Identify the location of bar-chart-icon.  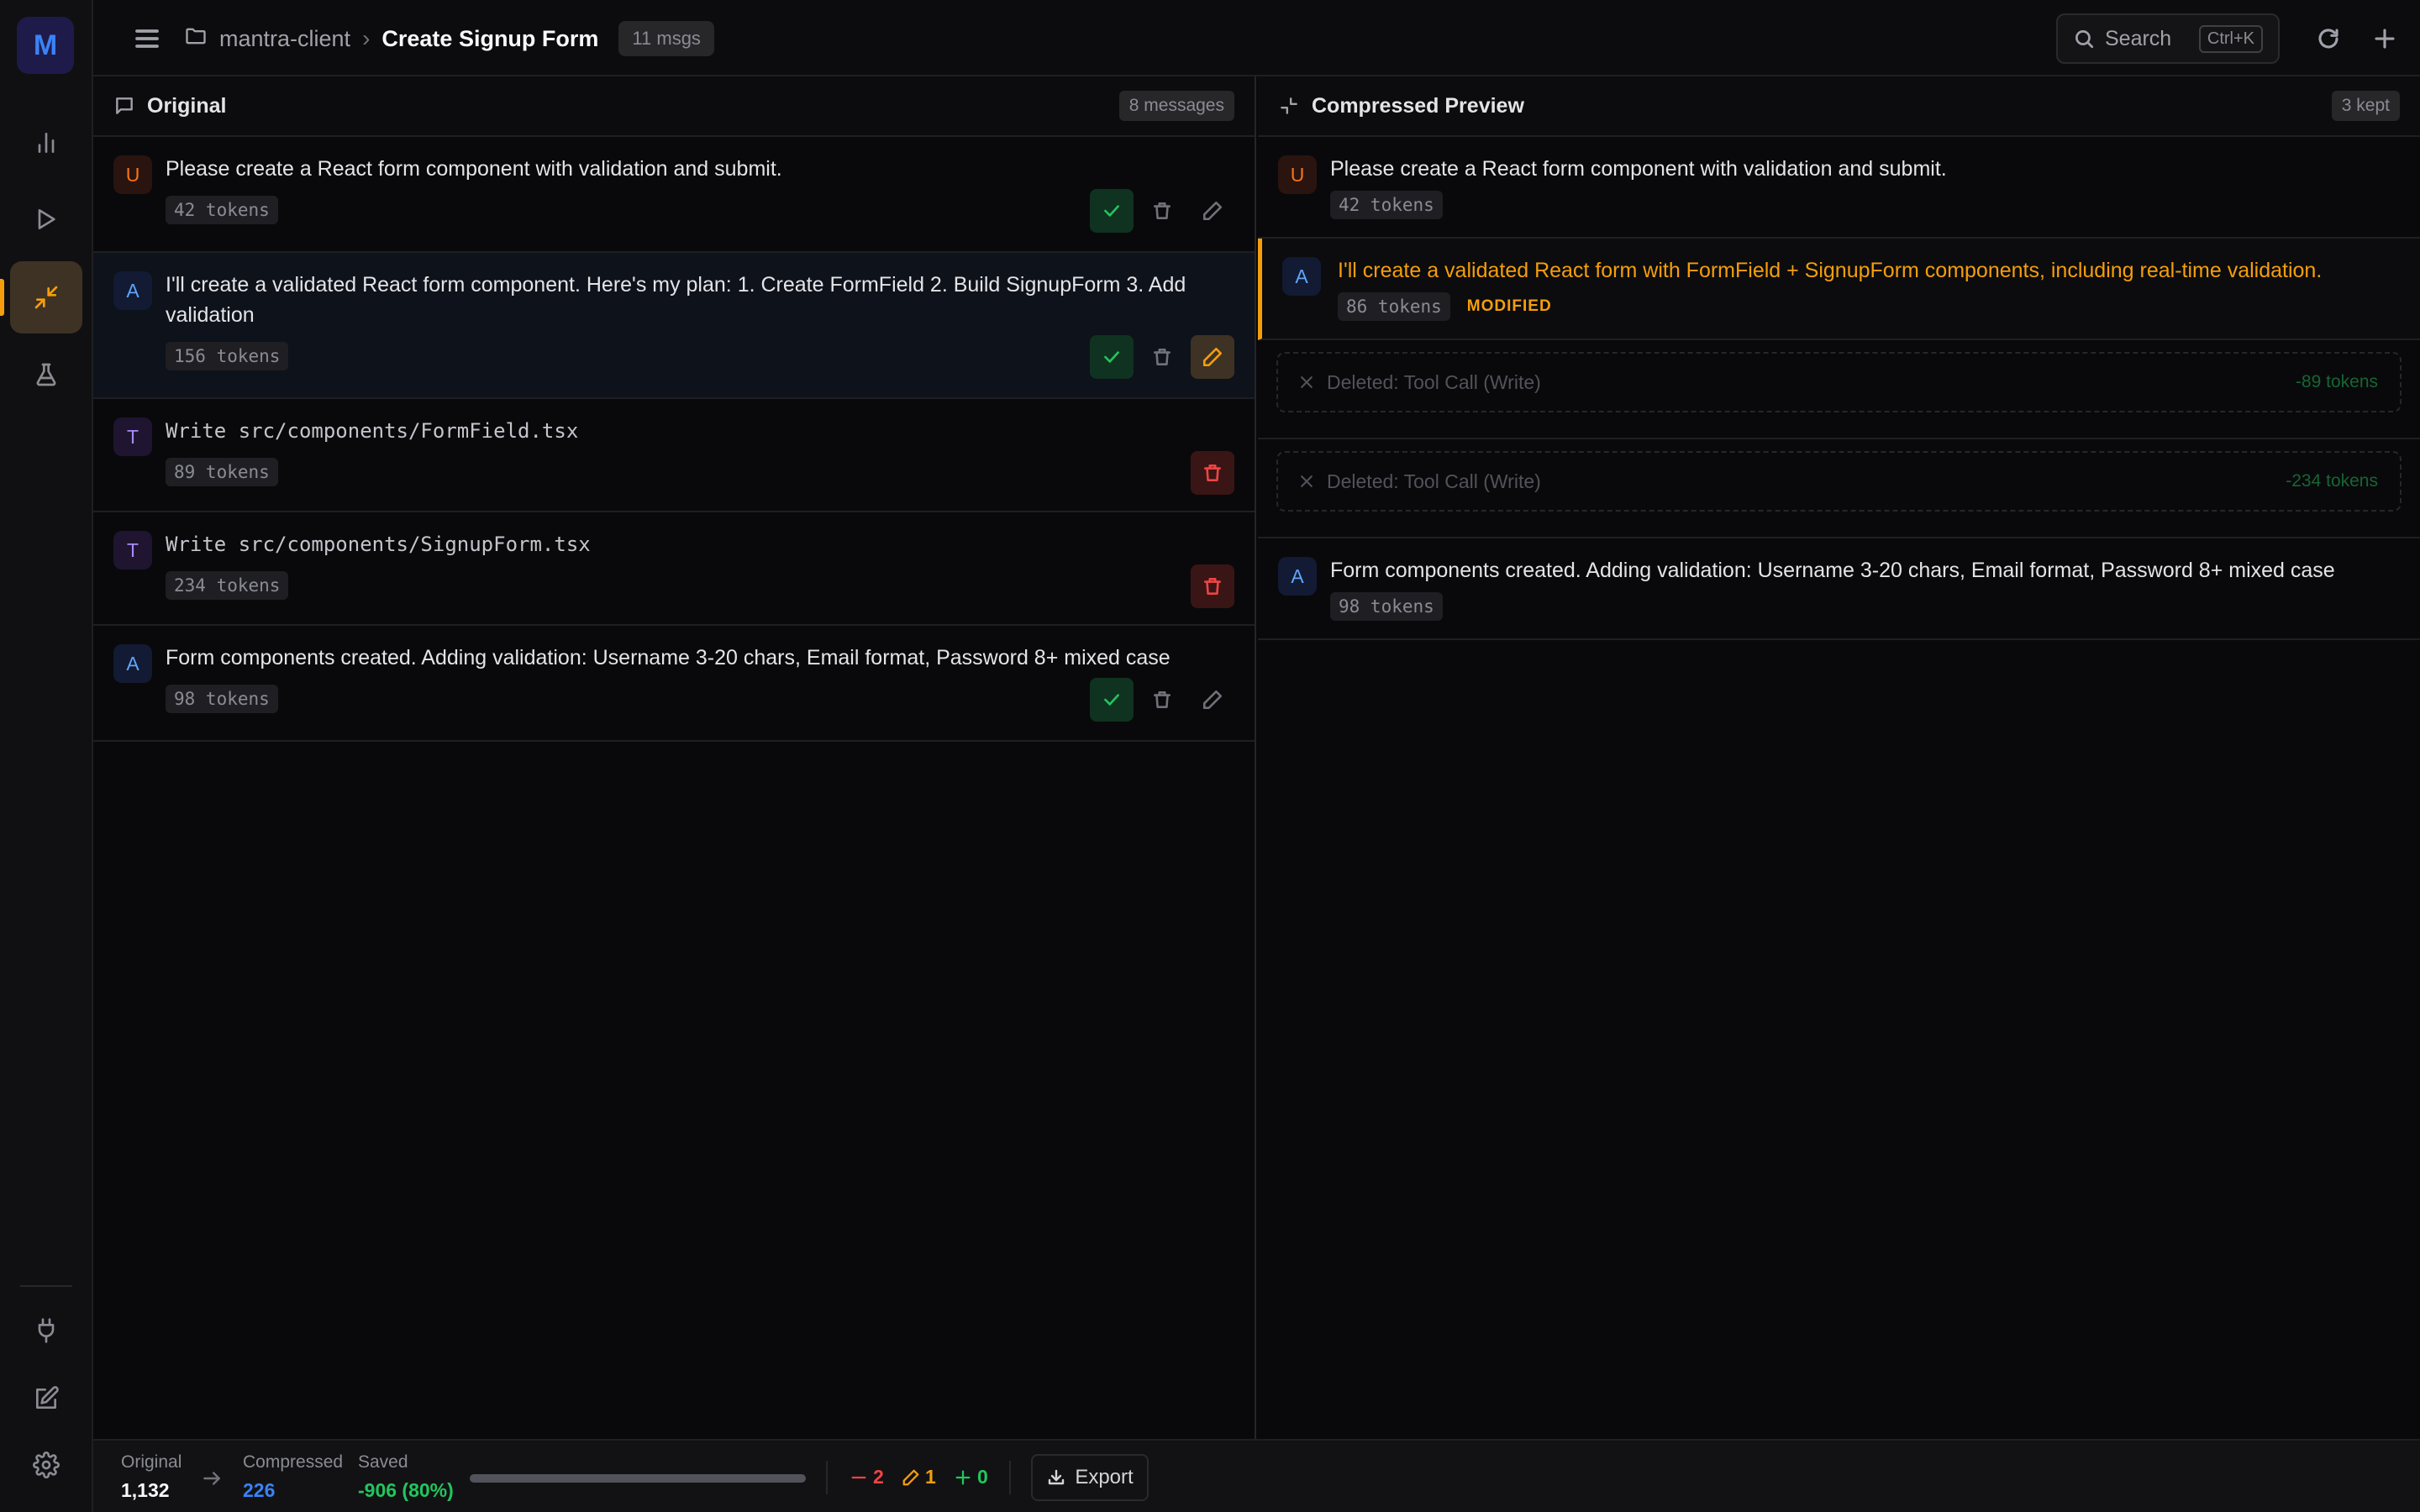
(46, 143).